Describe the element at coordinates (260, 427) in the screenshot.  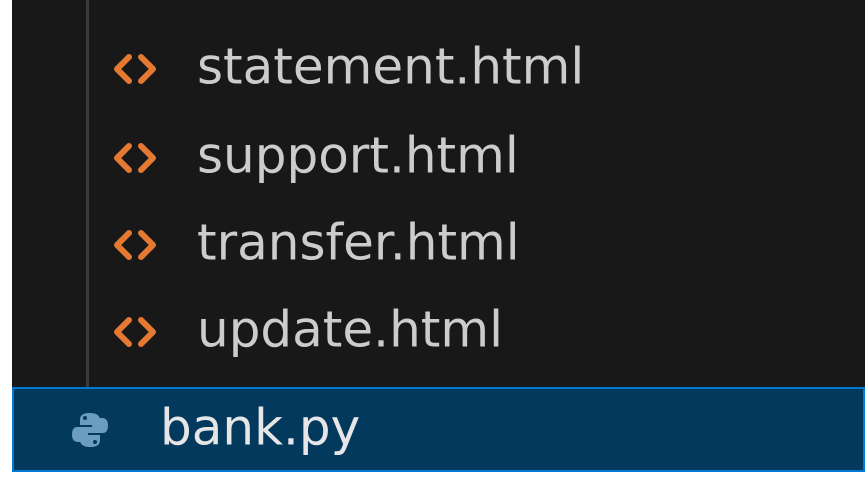
I see `file-item-label: bank.py` at that location.